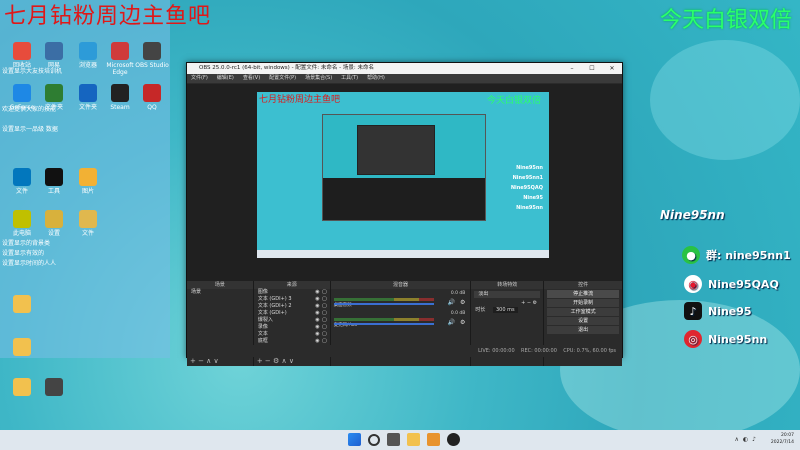 This screenshot has height=450, width=800. Describe the element at coordinates (292, 327) in the screenshot. I see `source-item: 录像 ◉ ▢` at that location.